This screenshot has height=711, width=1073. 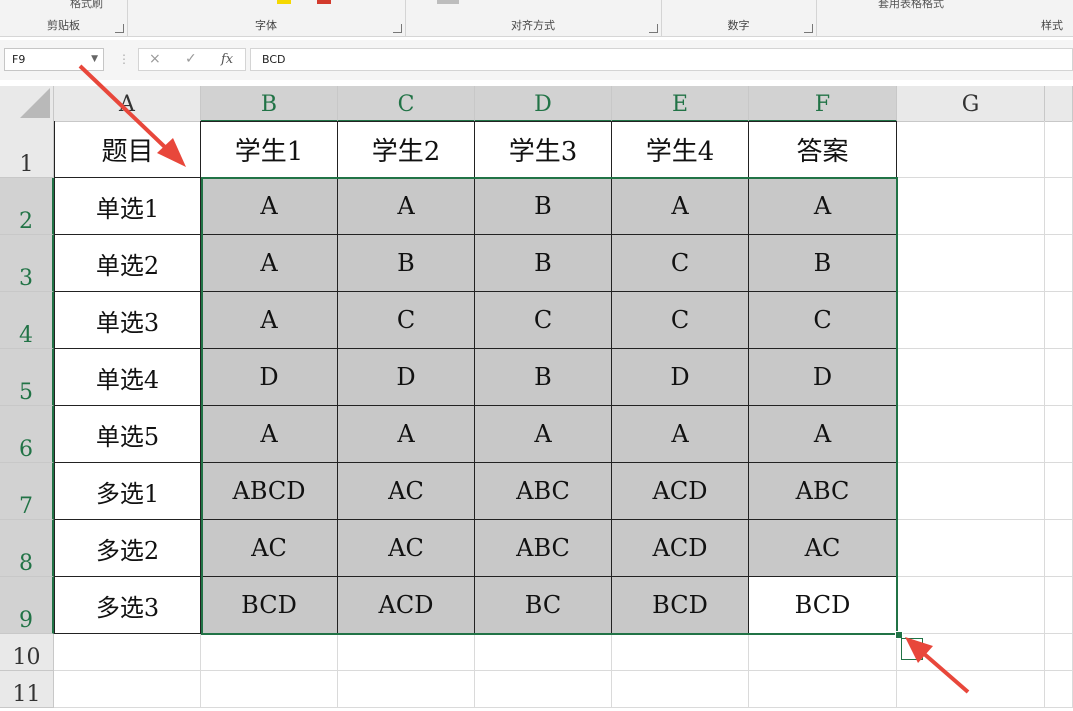 What do you see at coordinates (971, 320) in the screenshot?
I see `cell-g4` at bounding box center [971, 320].